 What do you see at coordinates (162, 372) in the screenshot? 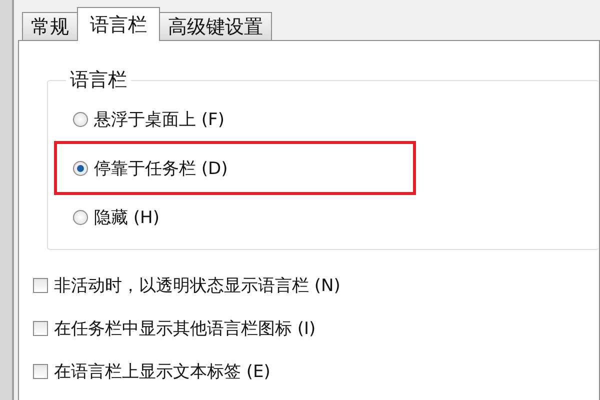
I see `checkbox-label: 在语言栏上显示文本标签 (E)` at bounding box center [162, 372].